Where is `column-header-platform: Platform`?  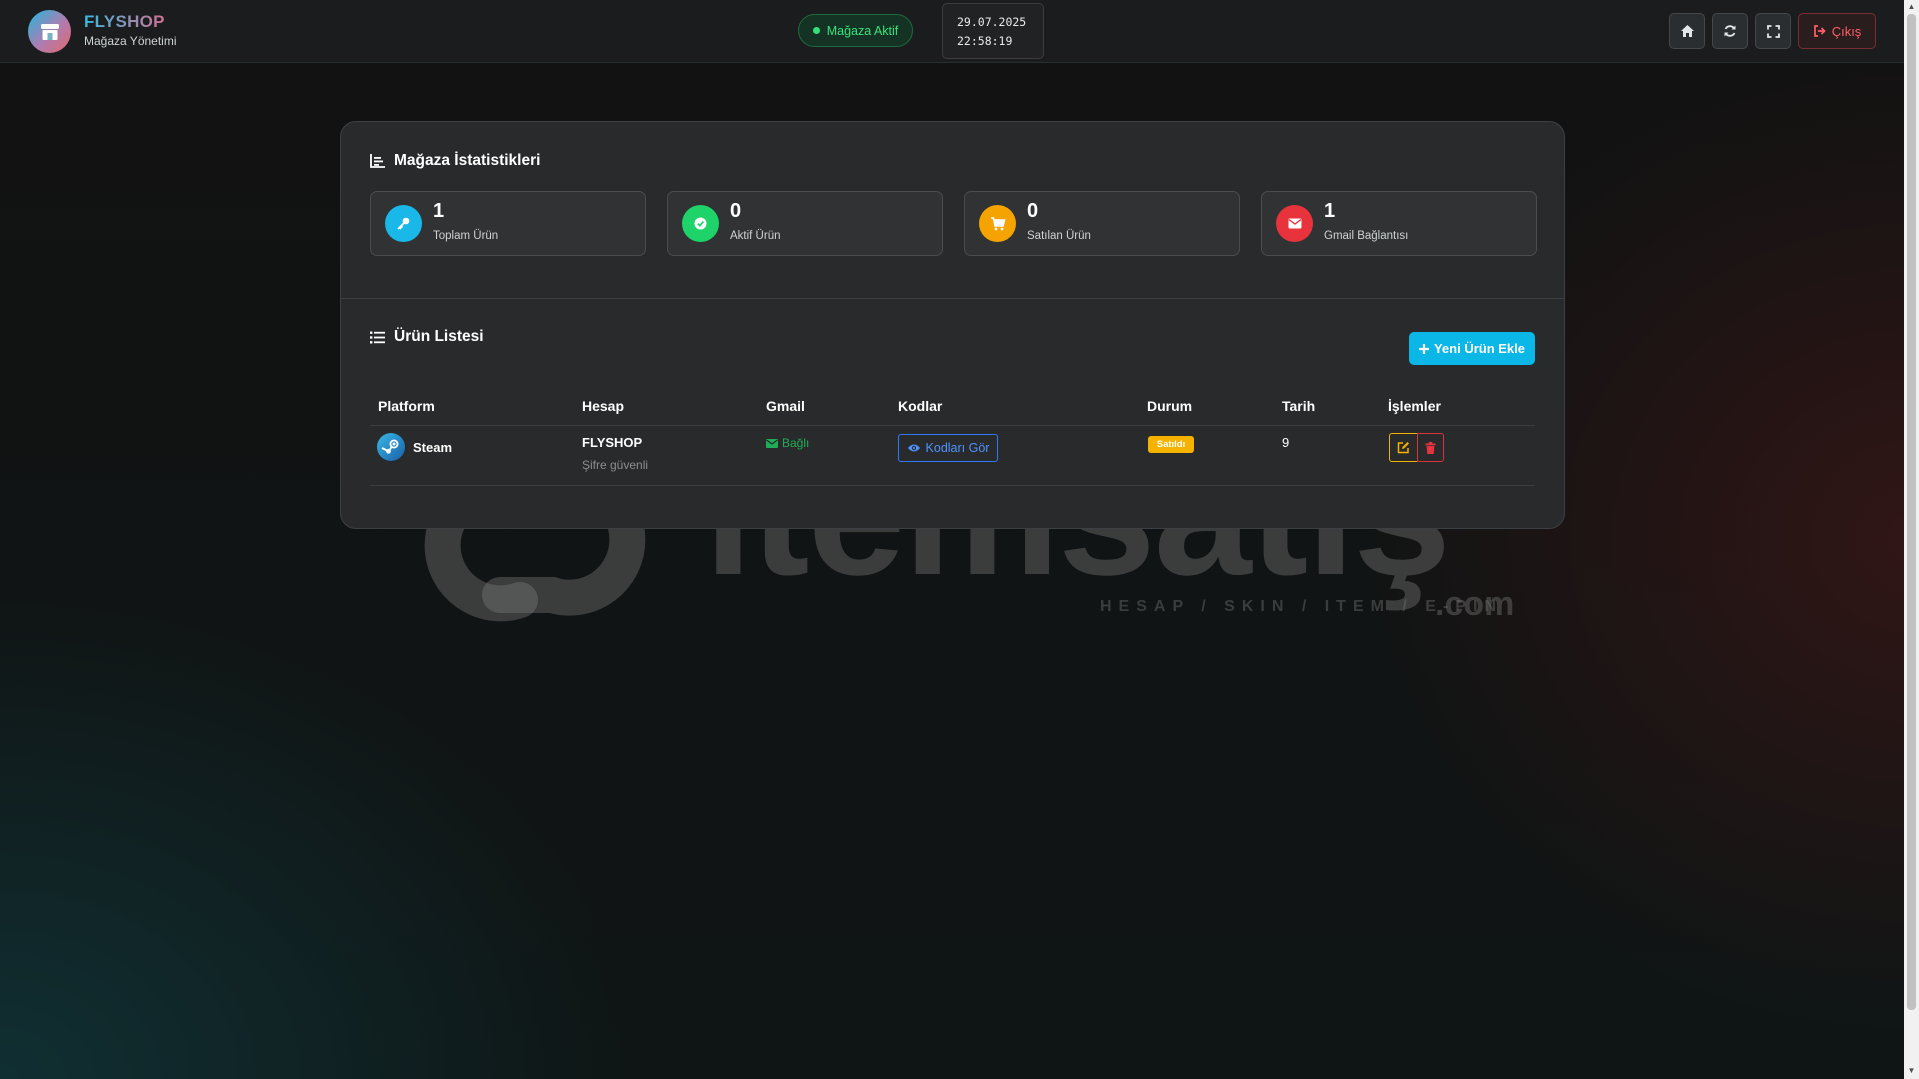 column-header-platform: Platform is located at coordinates (406, 406).